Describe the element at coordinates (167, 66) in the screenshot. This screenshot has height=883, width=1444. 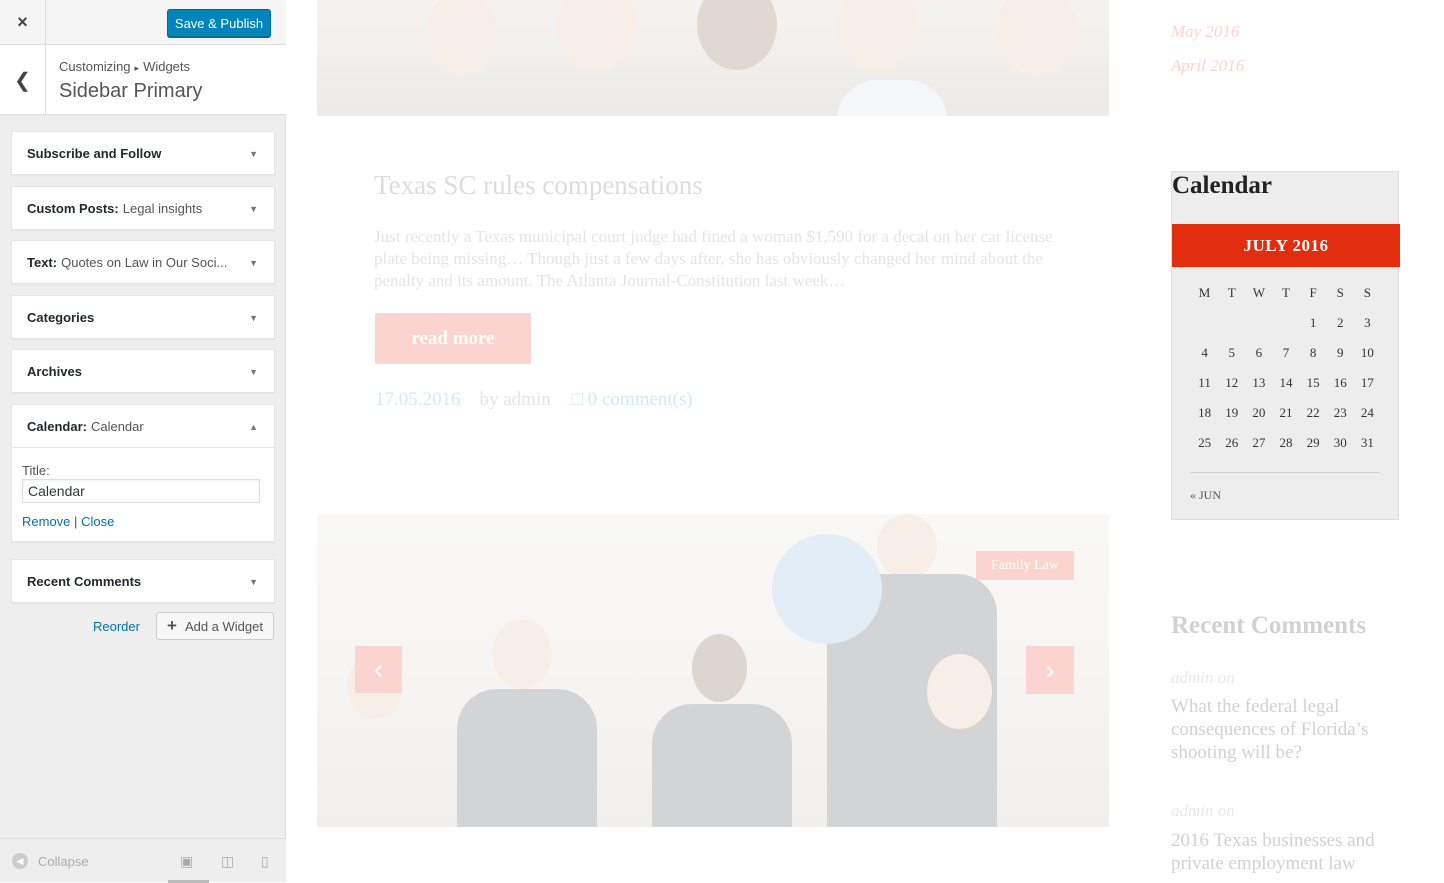
I see `breadcrumb-widgets: Widgets` at that location.